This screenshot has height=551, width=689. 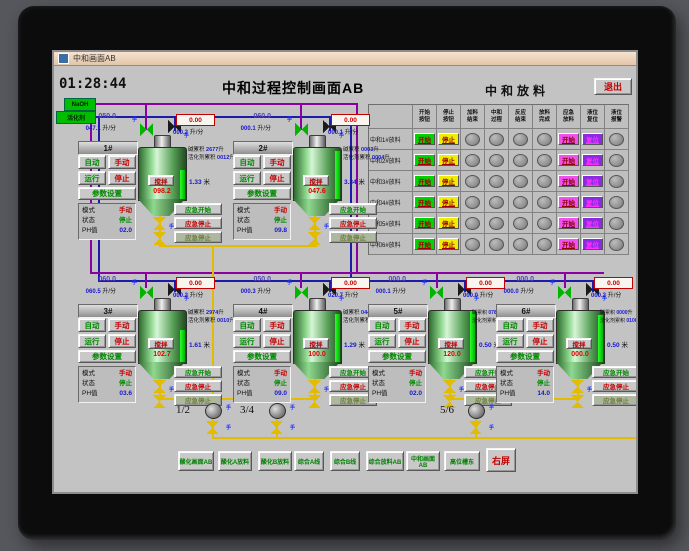 What do you see at coordinates (462, 461) in the screenshot?
I see `nav-head-tank-button: 高位槽东` at bounding box center [462, 461].